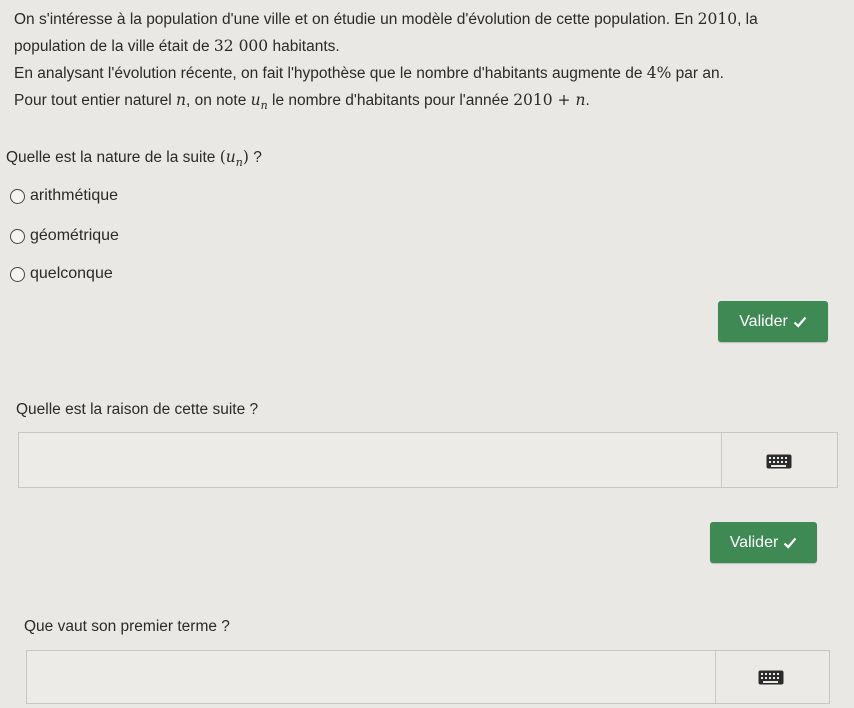  I want to click on validate-button-2: Valider, so click(763, 542).